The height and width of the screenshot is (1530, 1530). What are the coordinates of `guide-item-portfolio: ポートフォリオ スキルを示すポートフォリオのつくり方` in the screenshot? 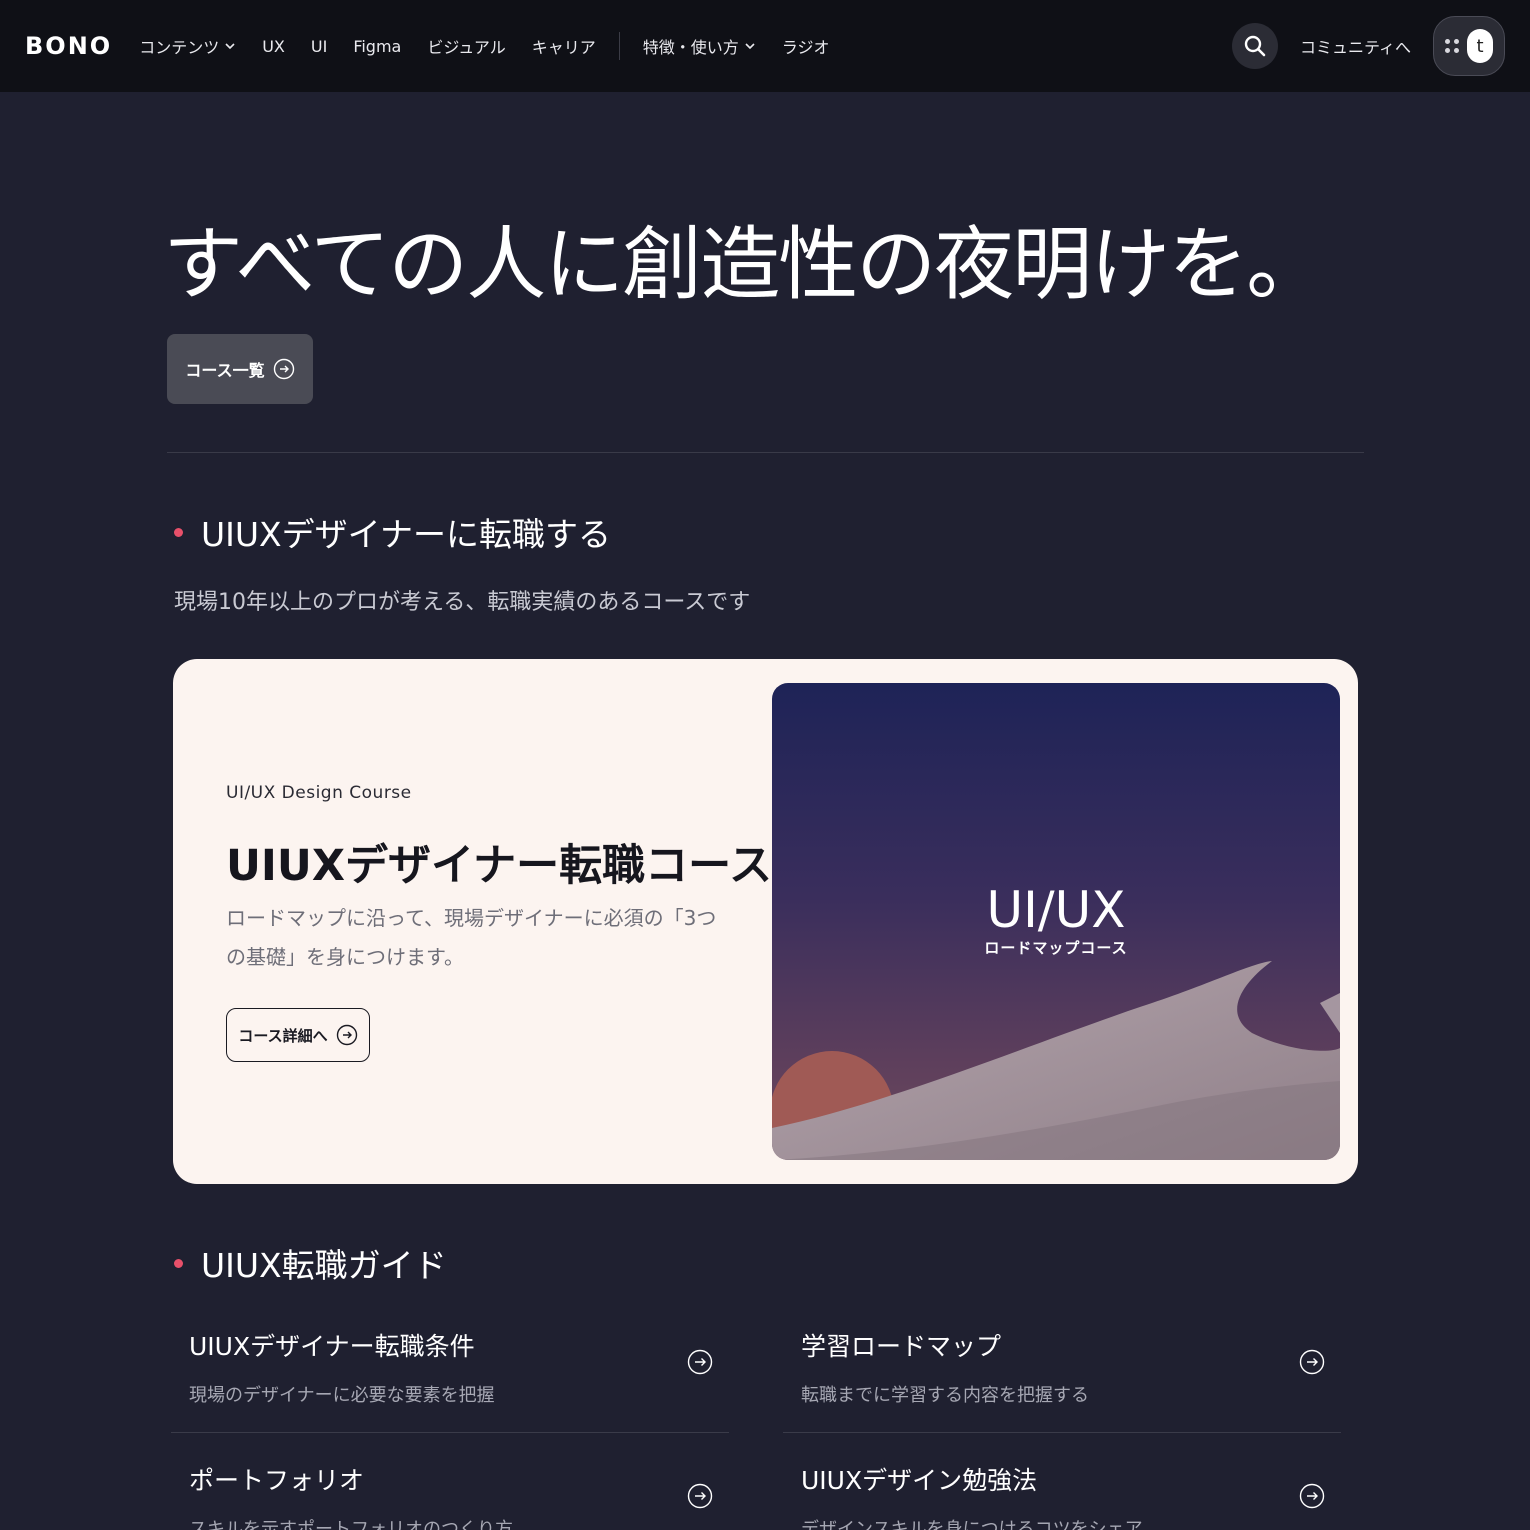 It's located at (450, 1489).